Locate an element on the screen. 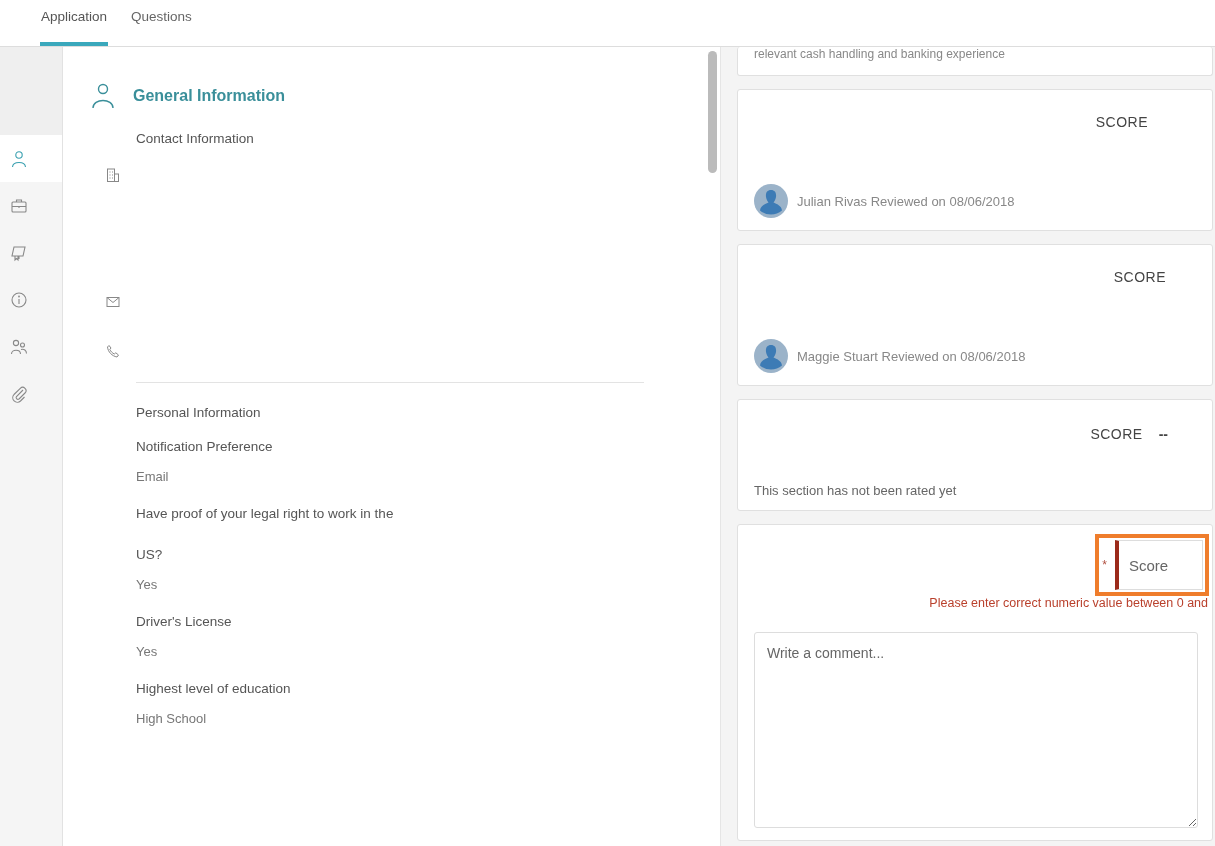  briefcase-icon is located at coordinates (19, 205).